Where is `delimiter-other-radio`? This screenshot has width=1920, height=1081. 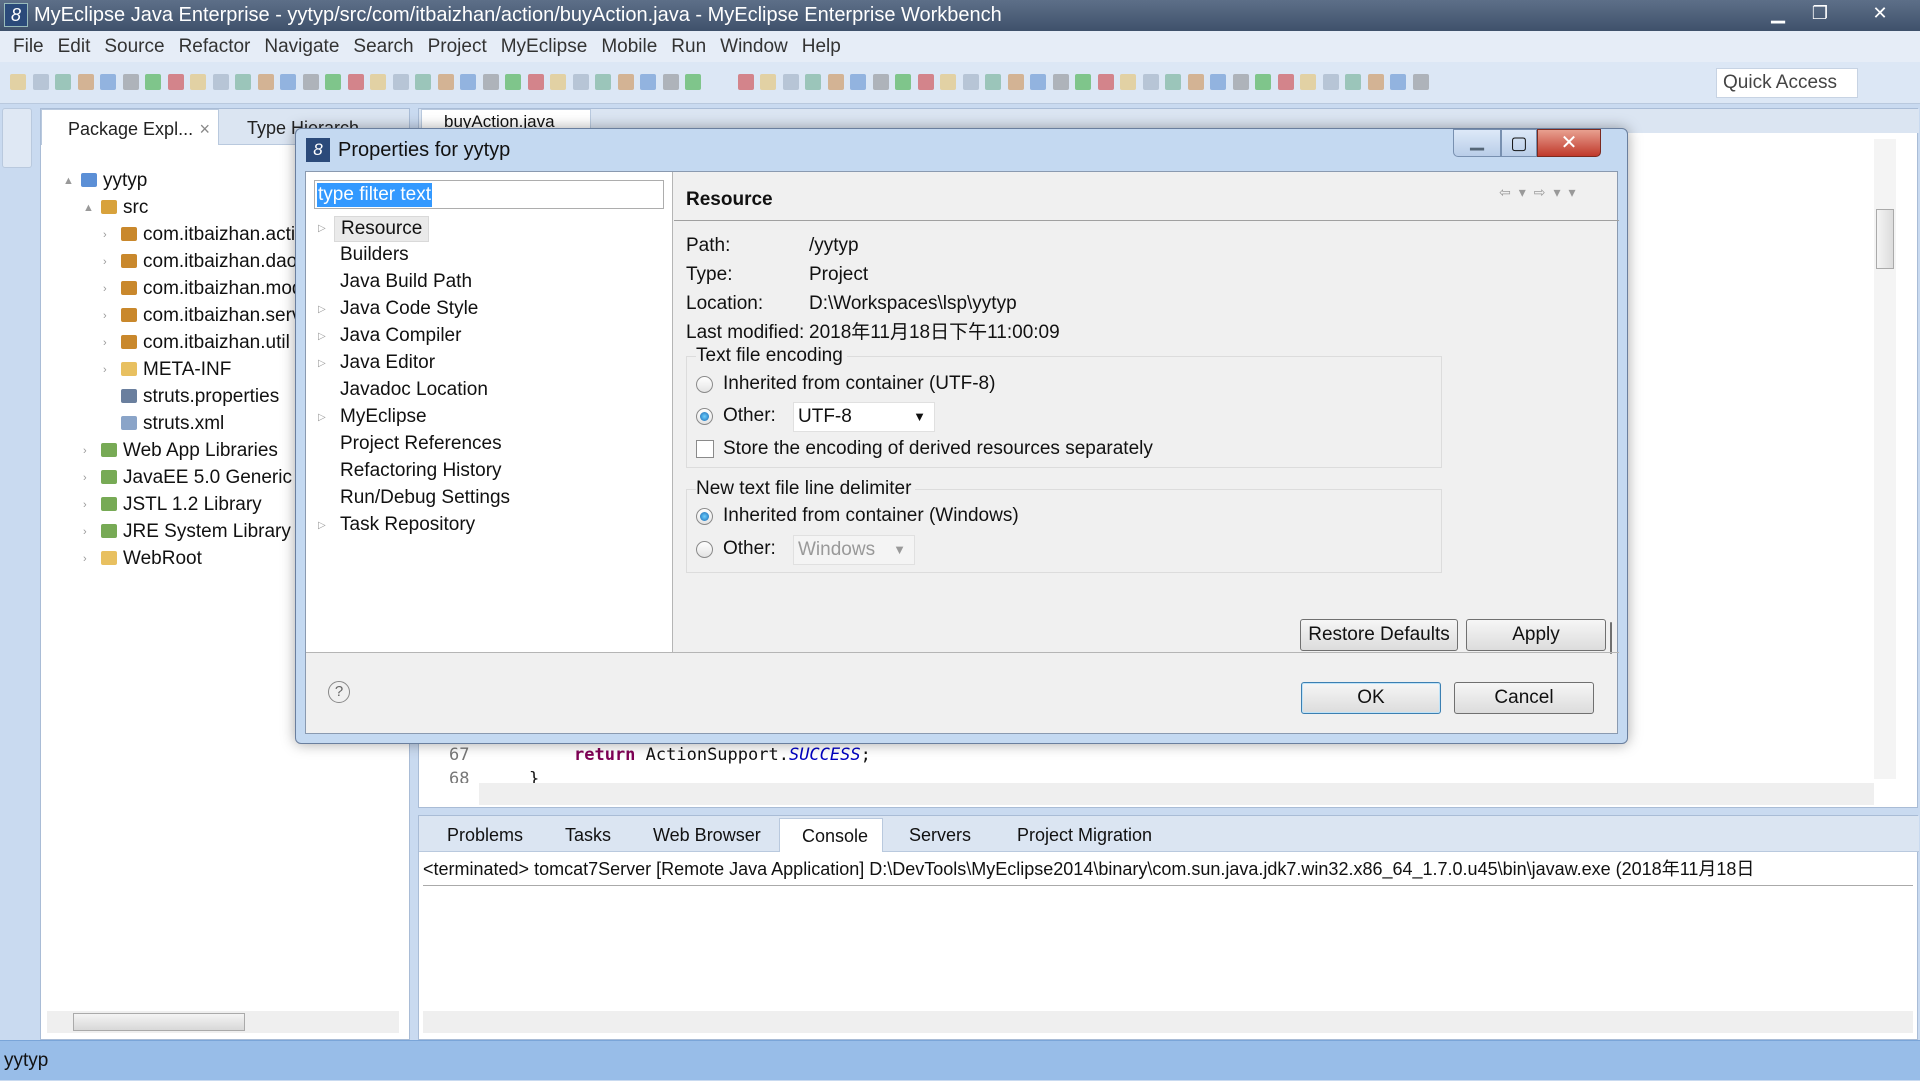
delimiter-other-radio is located at coordinates (704, 549).